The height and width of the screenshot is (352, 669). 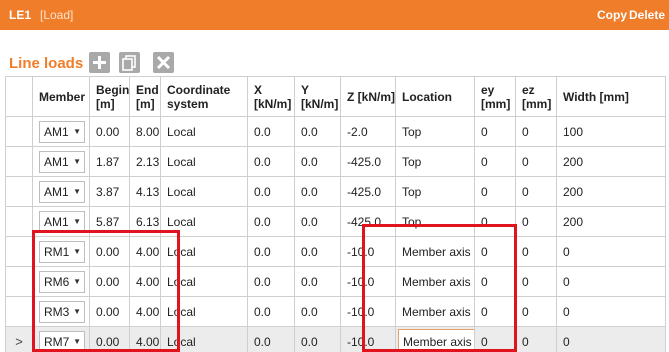 I want to click on delete-row-button, so click(x=163, y=62).